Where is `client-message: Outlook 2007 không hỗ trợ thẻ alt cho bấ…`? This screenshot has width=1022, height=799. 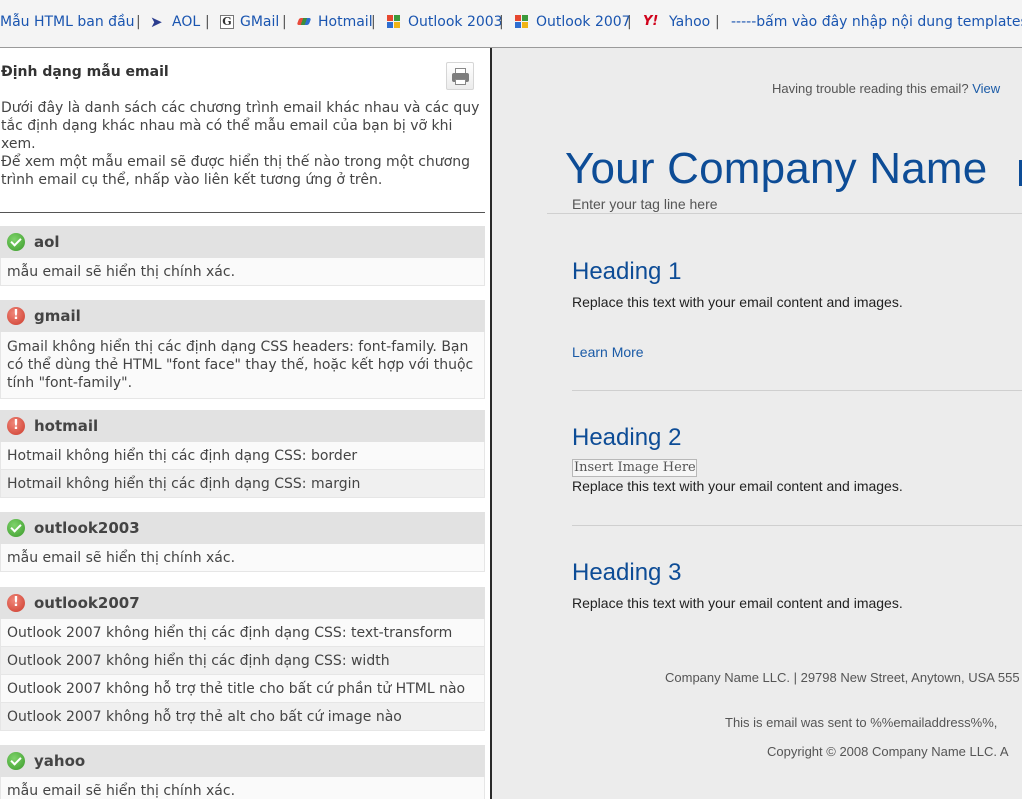 client-message: Outlook 2007 không hỗ trợ thẻ alt cho bấ… is located at coordinates (242, 717).